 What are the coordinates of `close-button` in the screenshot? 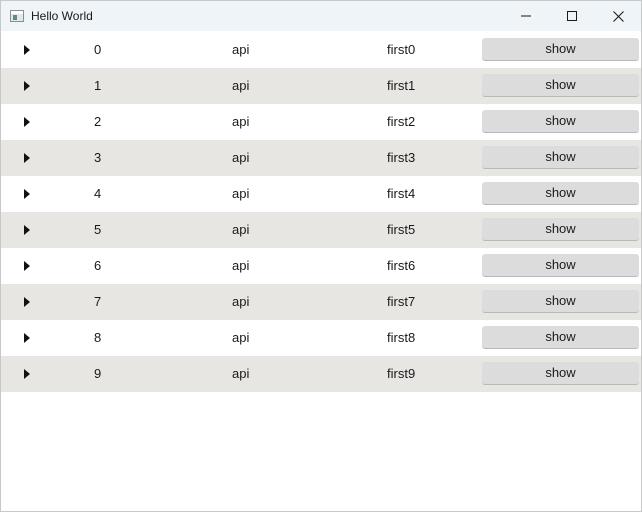 It's located at (618, 16).